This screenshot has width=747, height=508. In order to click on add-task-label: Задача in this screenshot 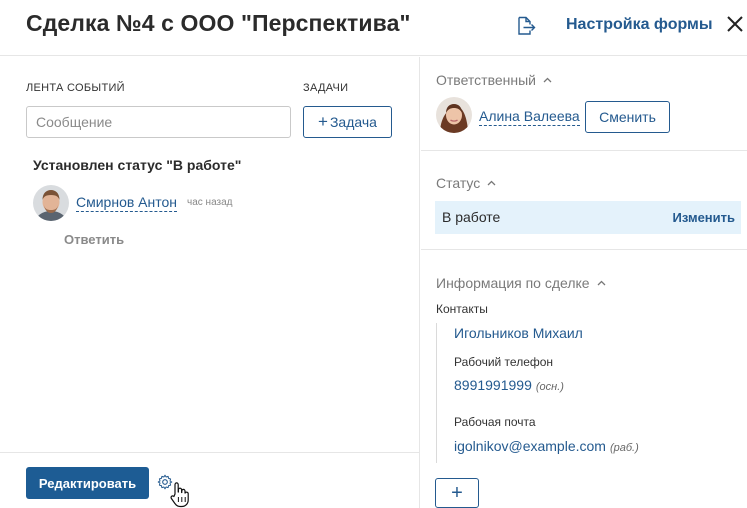, I will do `click(353, 122)`.